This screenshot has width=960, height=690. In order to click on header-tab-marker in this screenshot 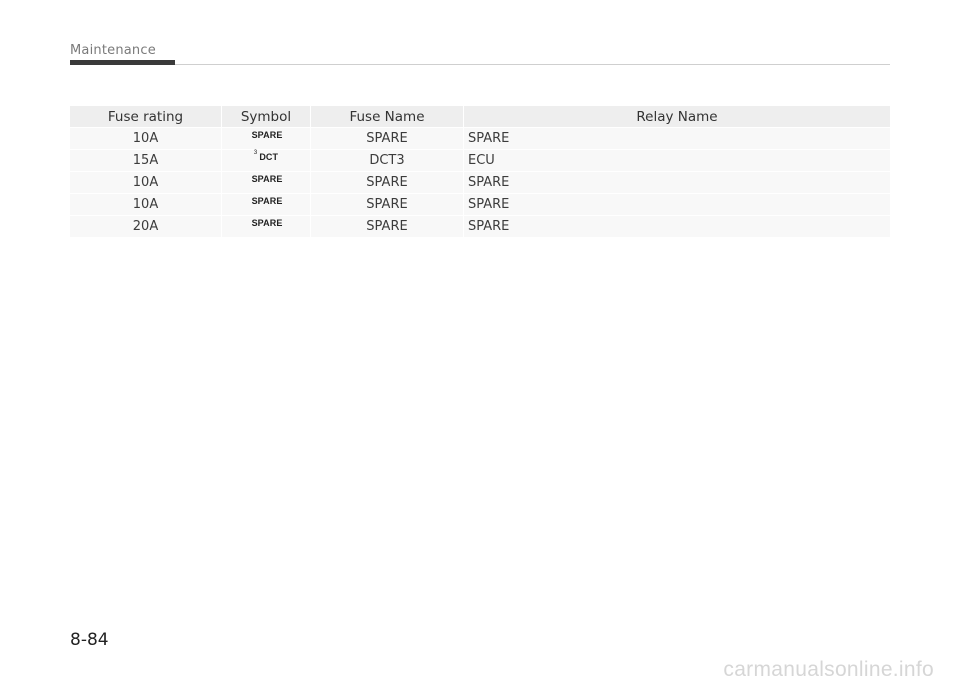, I will do `click(122, 62)`.